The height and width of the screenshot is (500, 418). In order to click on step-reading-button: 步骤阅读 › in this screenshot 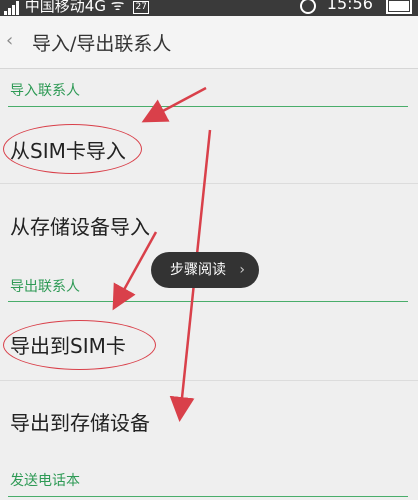, I will do `click(205, 270)`.